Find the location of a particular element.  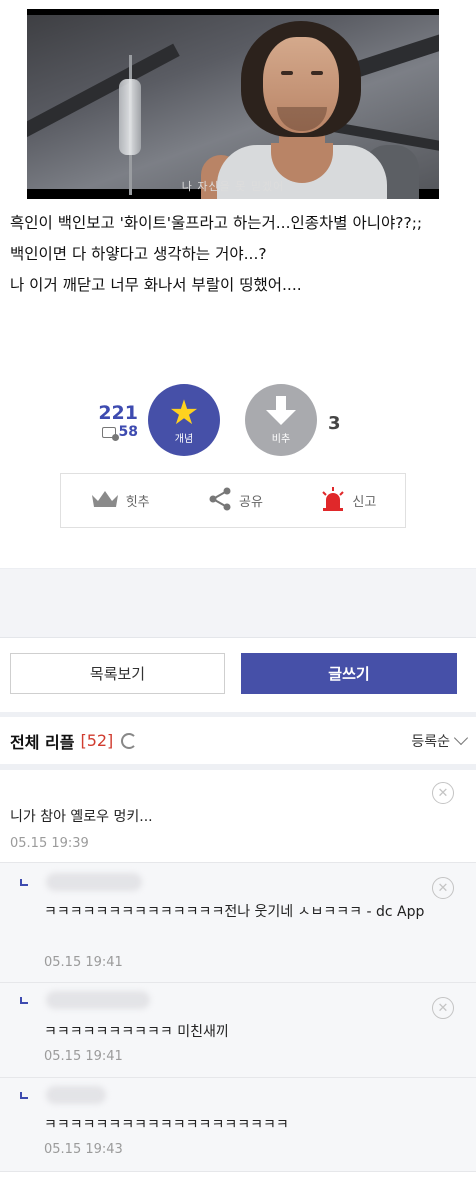

upvote-label: 개념 is located at coordinates (184, 439).